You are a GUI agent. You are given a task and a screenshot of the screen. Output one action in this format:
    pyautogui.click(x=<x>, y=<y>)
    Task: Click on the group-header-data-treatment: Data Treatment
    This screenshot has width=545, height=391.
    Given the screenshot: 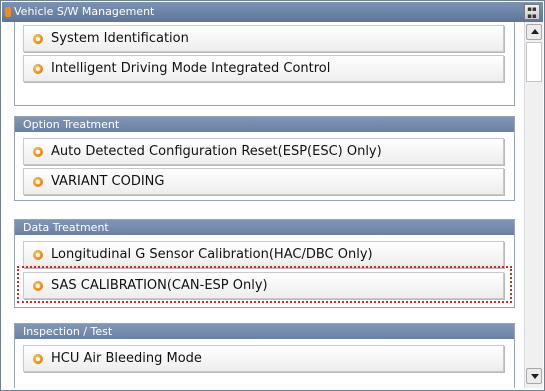 What is the action you would take?
    pyautogui.click(x=264, y=227)
    